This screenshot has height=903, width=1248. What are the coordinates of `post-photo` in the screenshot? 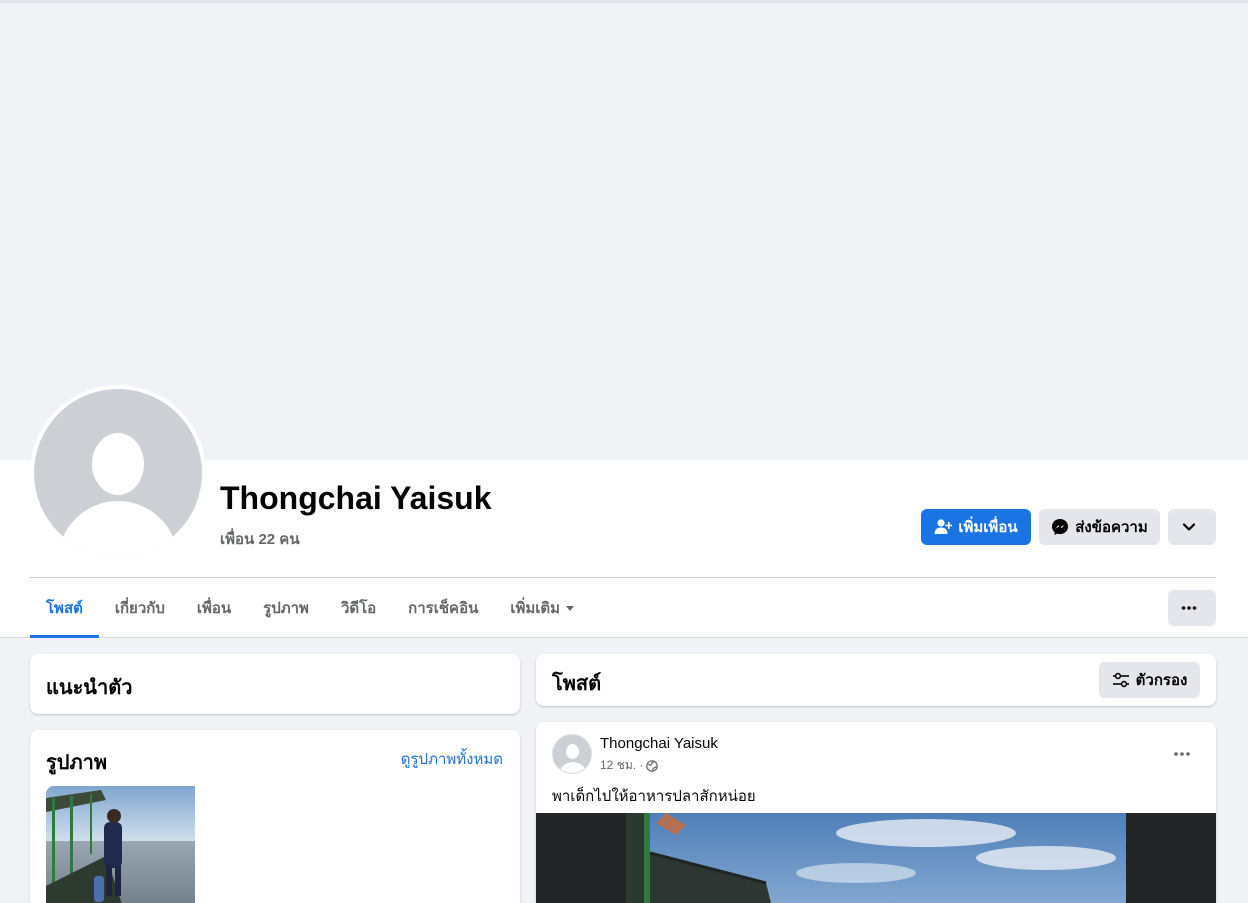 It's located at (876, 858).